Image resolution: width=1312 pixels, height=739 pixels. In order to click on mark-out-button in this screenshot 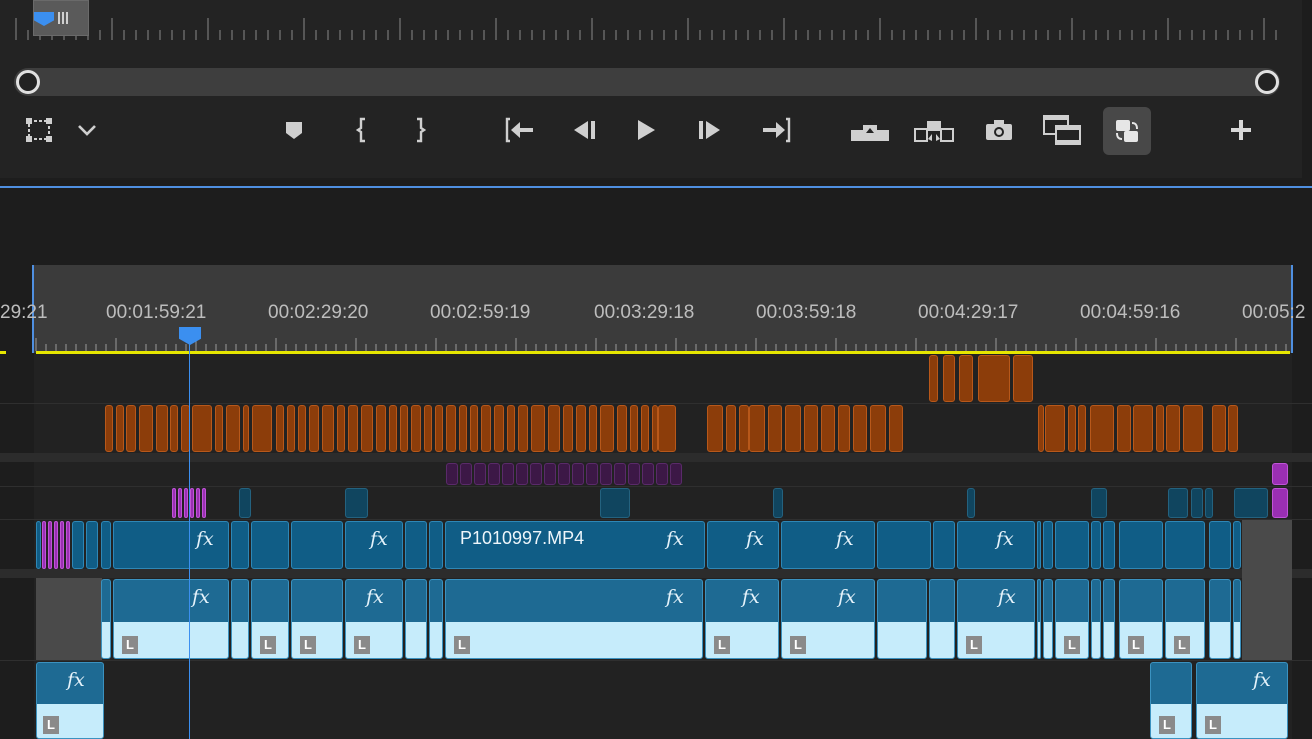, I will do `click(420, 130)`.